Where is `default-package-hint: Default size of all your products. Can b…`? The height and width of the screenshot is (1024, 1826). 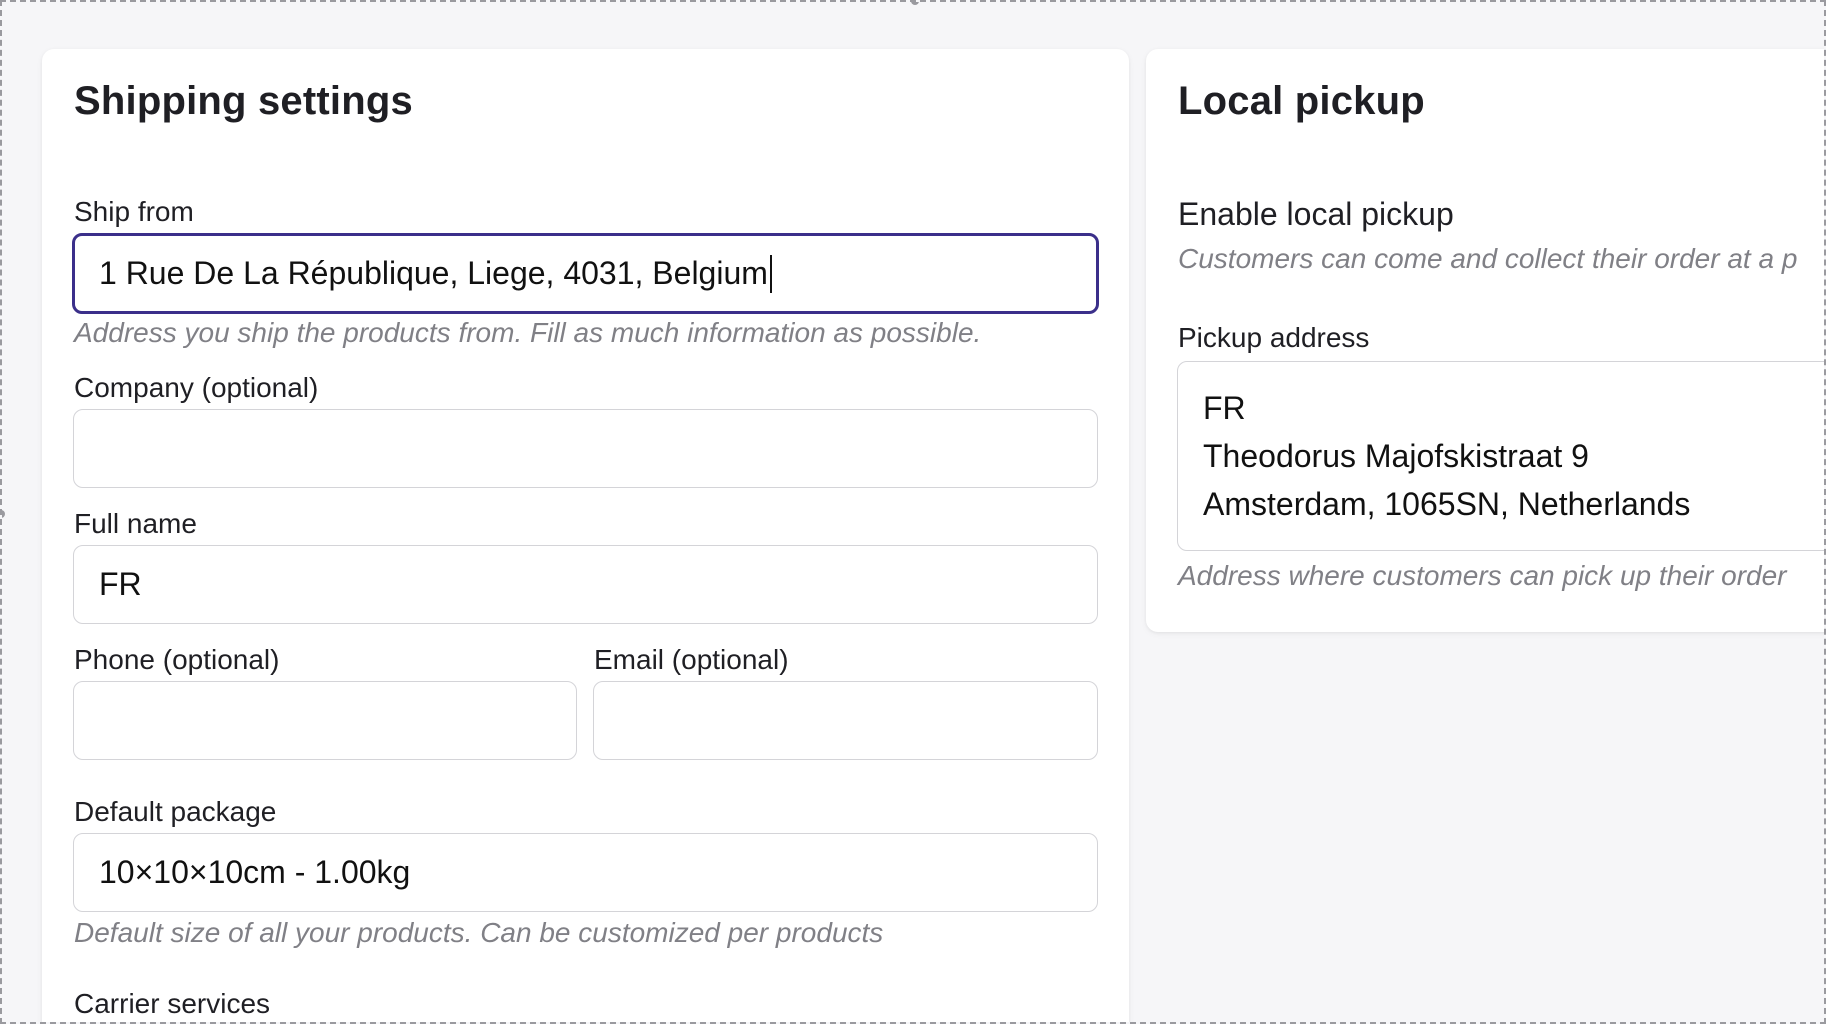
default-package-hint: Default size of all your products. Can b… is located at coordinates (479, 932).